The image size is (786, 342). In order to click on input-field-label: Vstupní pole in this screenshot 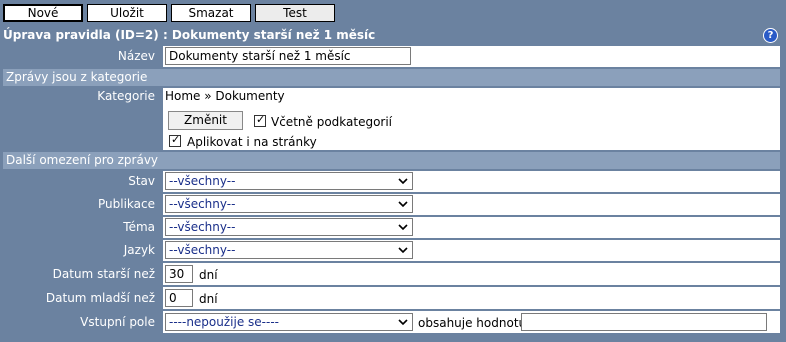, I will do `click(81, 322)`.